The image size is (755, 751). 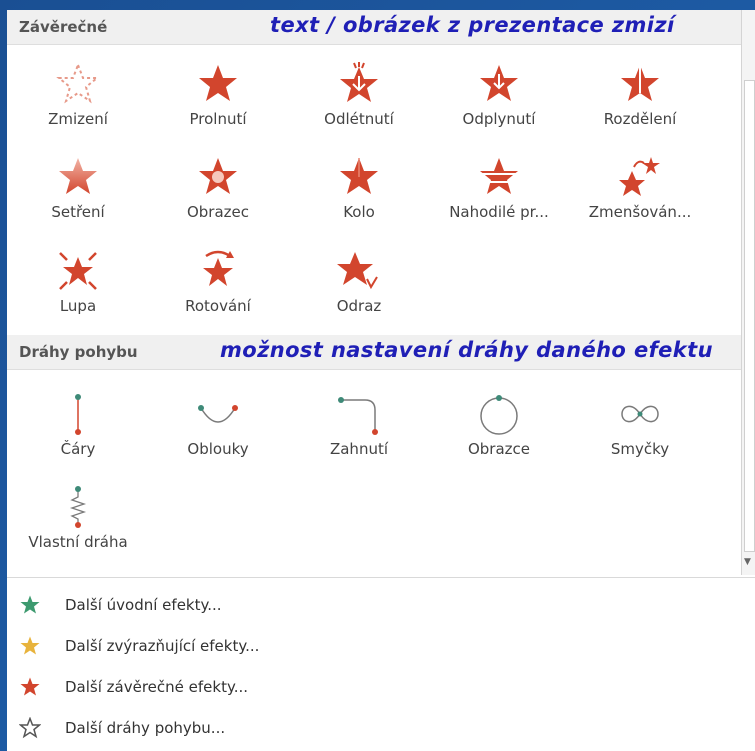 I want to click on path-label: Smyčky, so click(x=640, y=449).